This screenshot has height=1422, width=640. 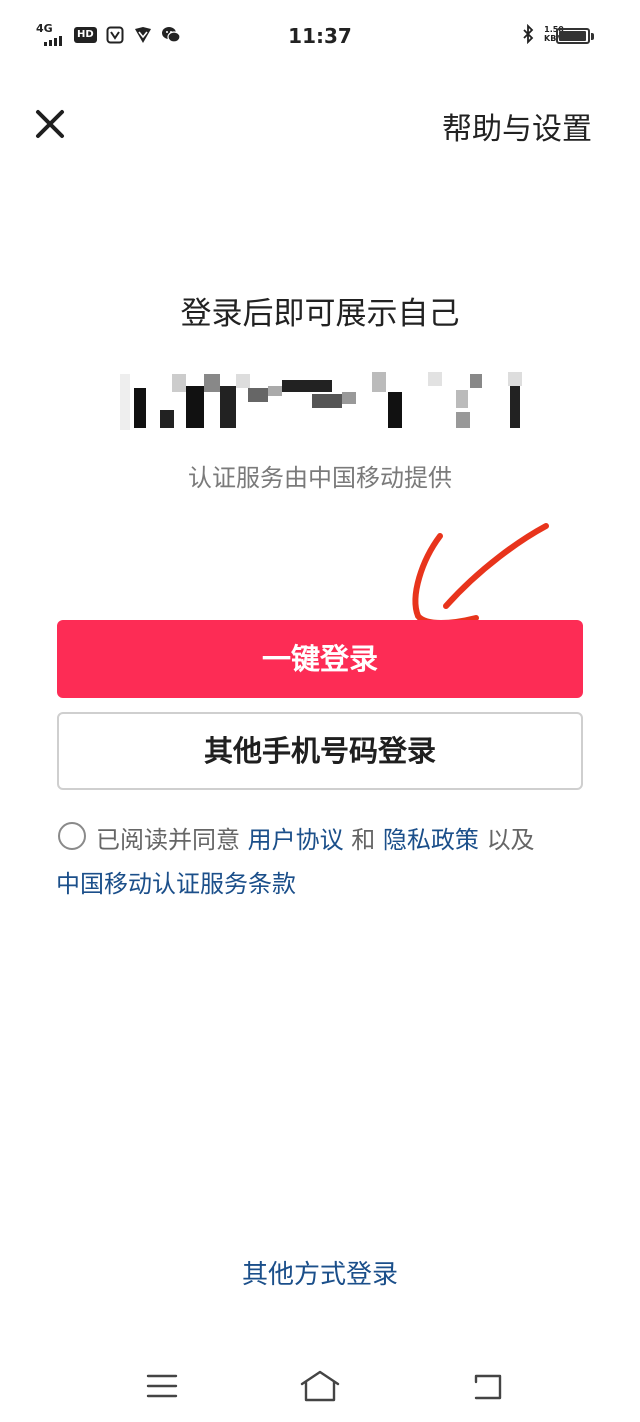 I want to click on close-button, so click(x=50, y=124).